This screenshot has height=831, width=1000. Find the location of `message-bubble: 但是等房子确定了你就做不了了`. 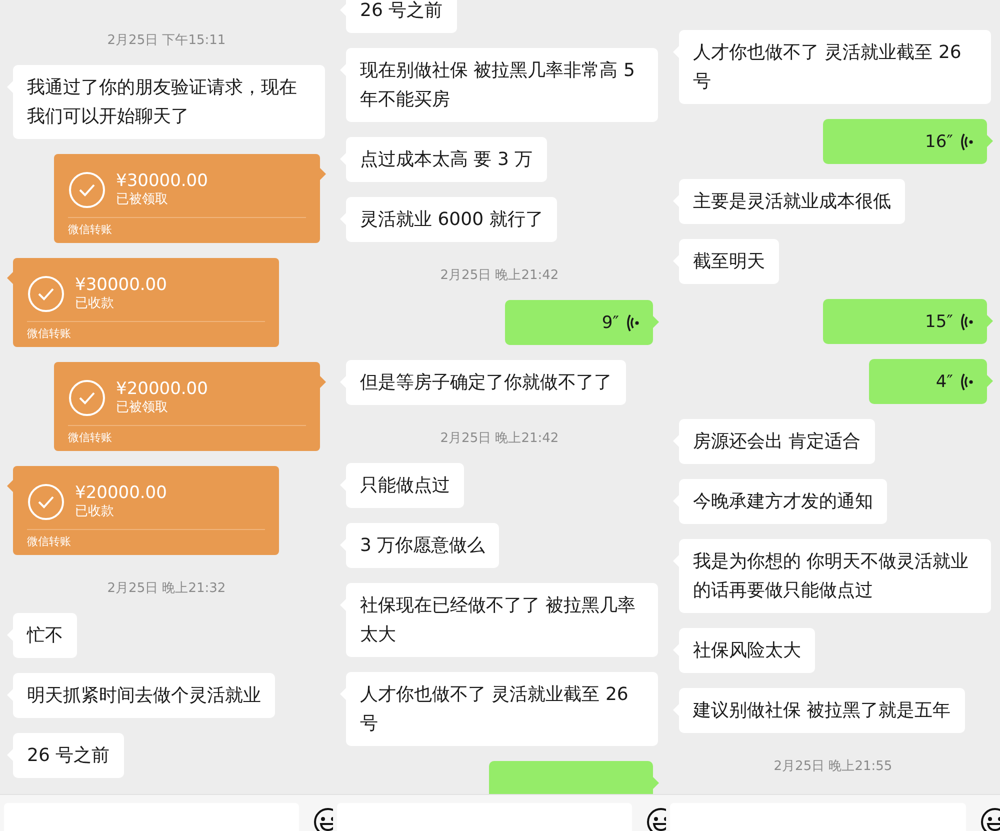

message-bubble: 但是等房子确定了你就做不了了 is located at coordinates (486, 382).